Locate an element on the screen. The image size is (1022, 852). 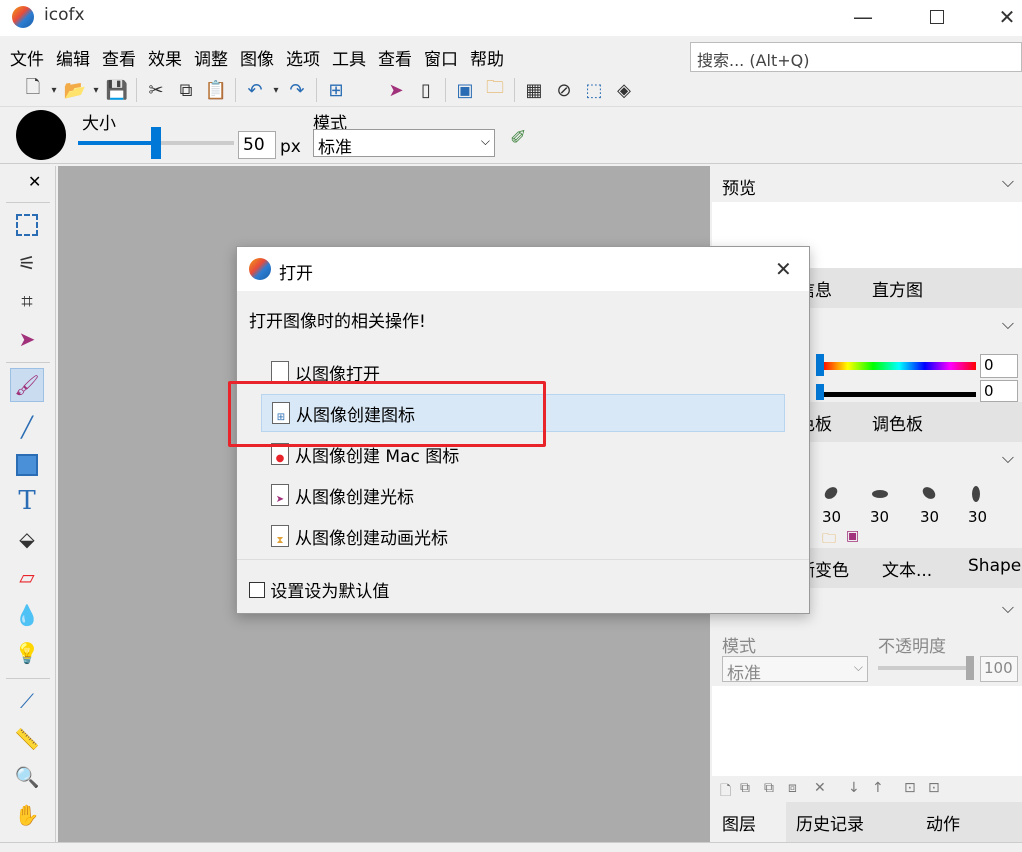
open-folder-icon: 📂 is located at coordinates (75, 90).